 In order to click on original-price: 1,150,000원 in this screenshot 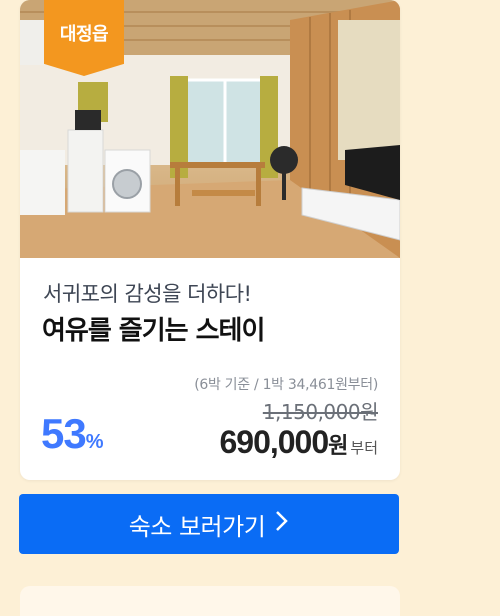, I will do `click(320, 412)`.